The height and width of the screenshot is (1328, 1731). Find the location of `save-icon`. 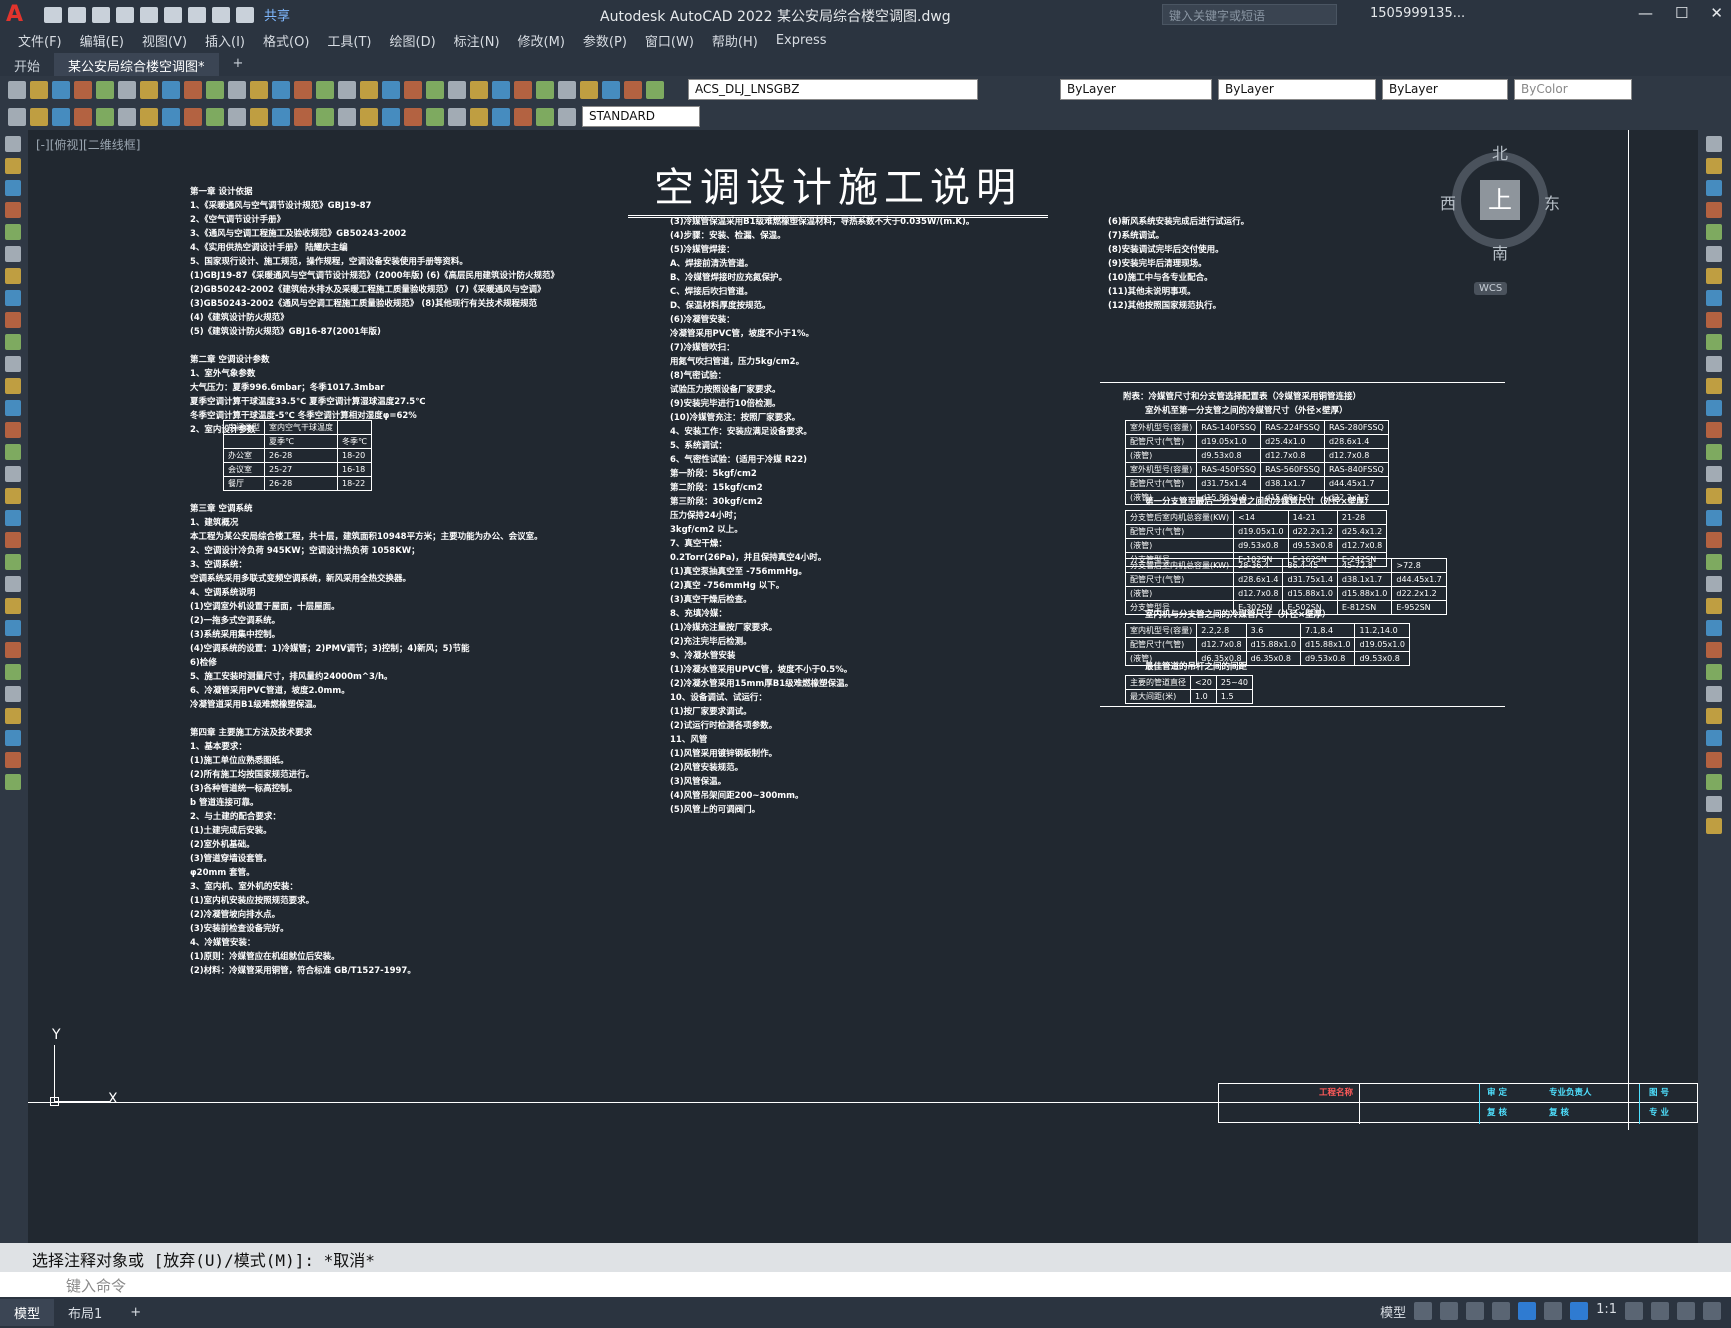

save-icon is located at coordinates (101, 14).